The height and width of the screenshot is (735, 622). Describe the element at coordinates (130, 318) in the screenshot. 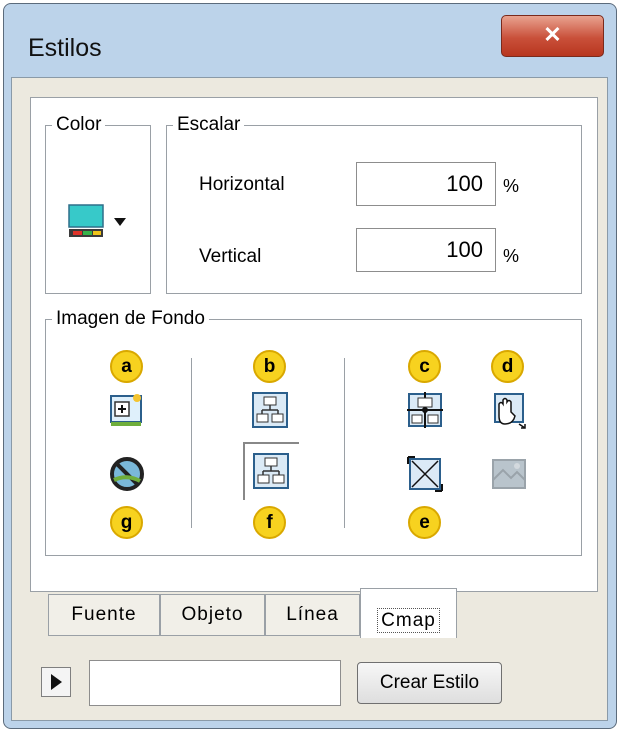

I see `background-group-legend: Imagen de Fondo` at that location.